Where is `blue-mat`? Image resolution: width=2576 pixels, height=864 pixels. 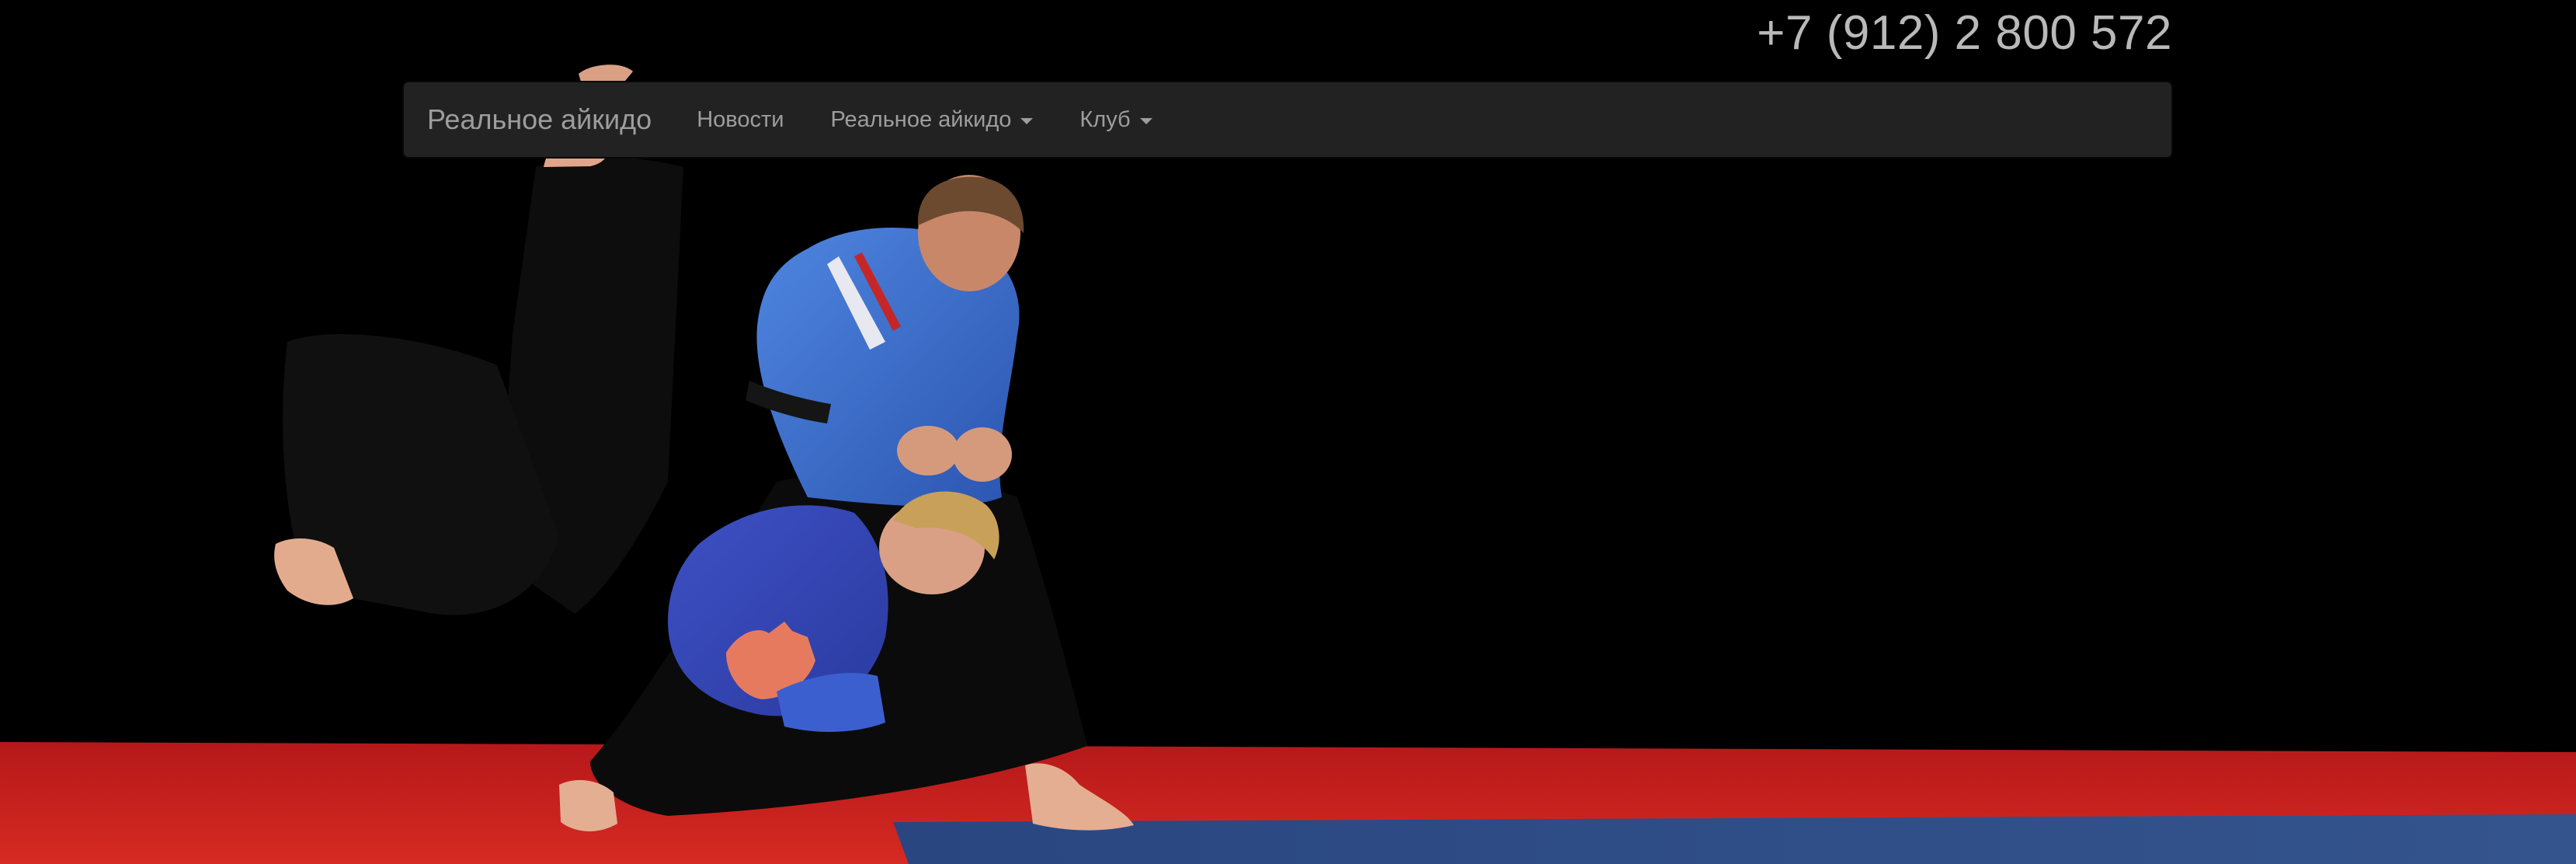 blue-mat is located at coordinates (1734, 839).